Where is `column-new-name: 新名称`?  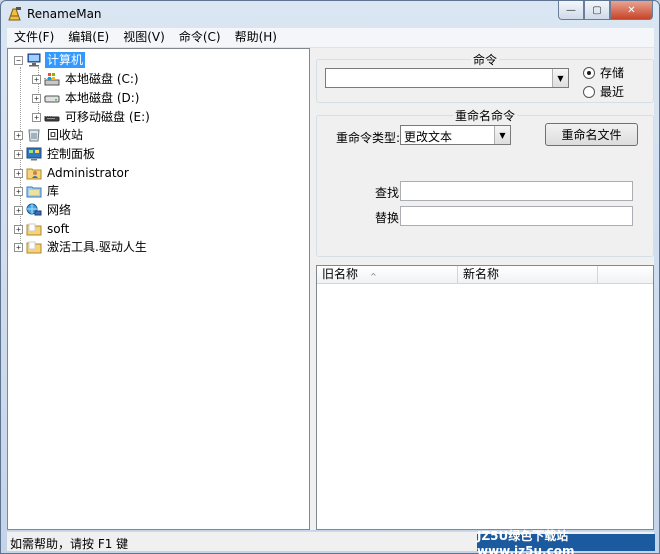
column-new-name: 新名称 is located at coordinates (528, 275).